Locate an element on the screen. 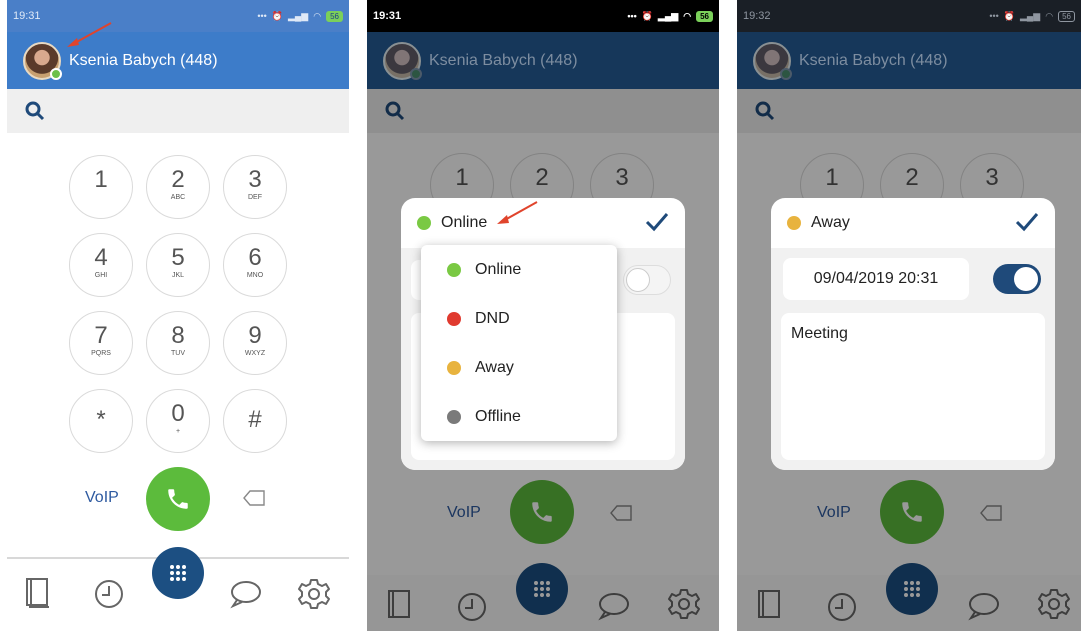 Image resolution: width=1081 pixels, height=631 pixels. backspace-icon is located at coordinates (255, 498).